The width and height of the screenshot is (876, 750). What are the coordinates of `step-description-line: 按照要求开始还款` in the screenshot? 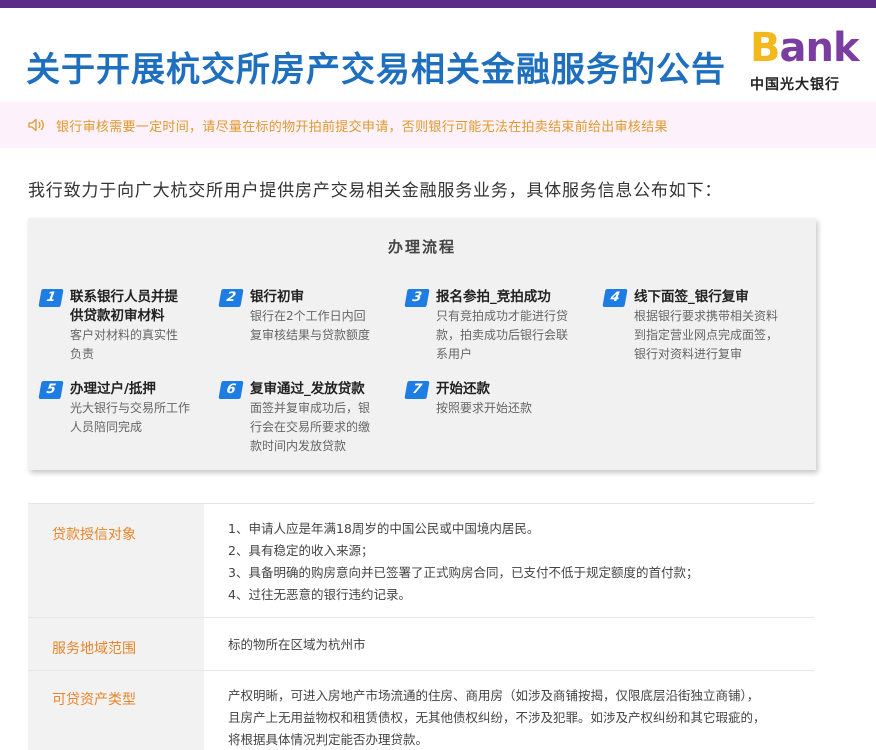 It's located at (484, 408).